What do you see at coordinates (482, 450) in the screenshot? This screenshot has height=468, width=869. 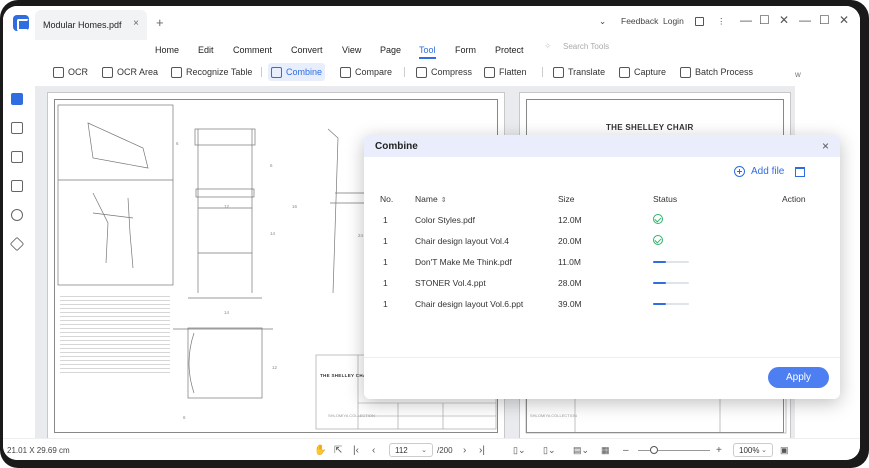 I see `last-page-icon: ›|` at bounding box center [482, 450].